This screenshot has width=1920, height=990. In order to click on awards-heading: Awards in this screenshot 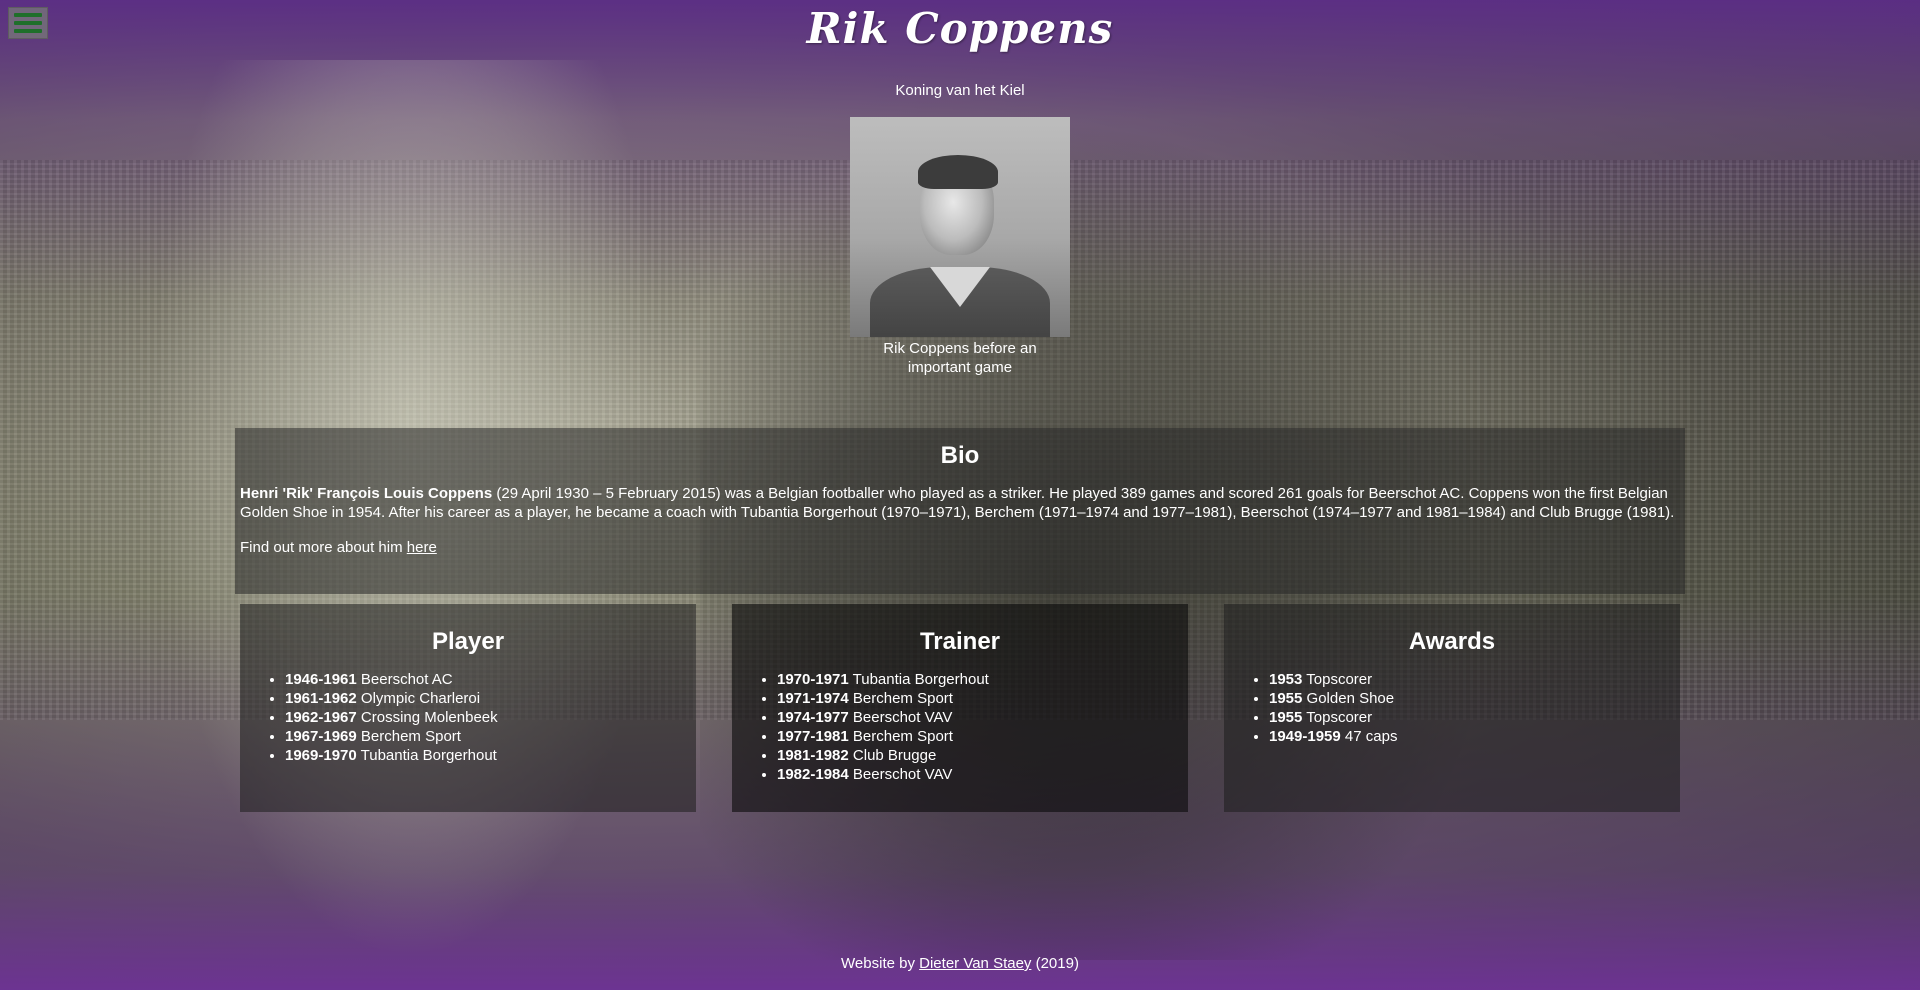, I will do `click(1452, 641)`.